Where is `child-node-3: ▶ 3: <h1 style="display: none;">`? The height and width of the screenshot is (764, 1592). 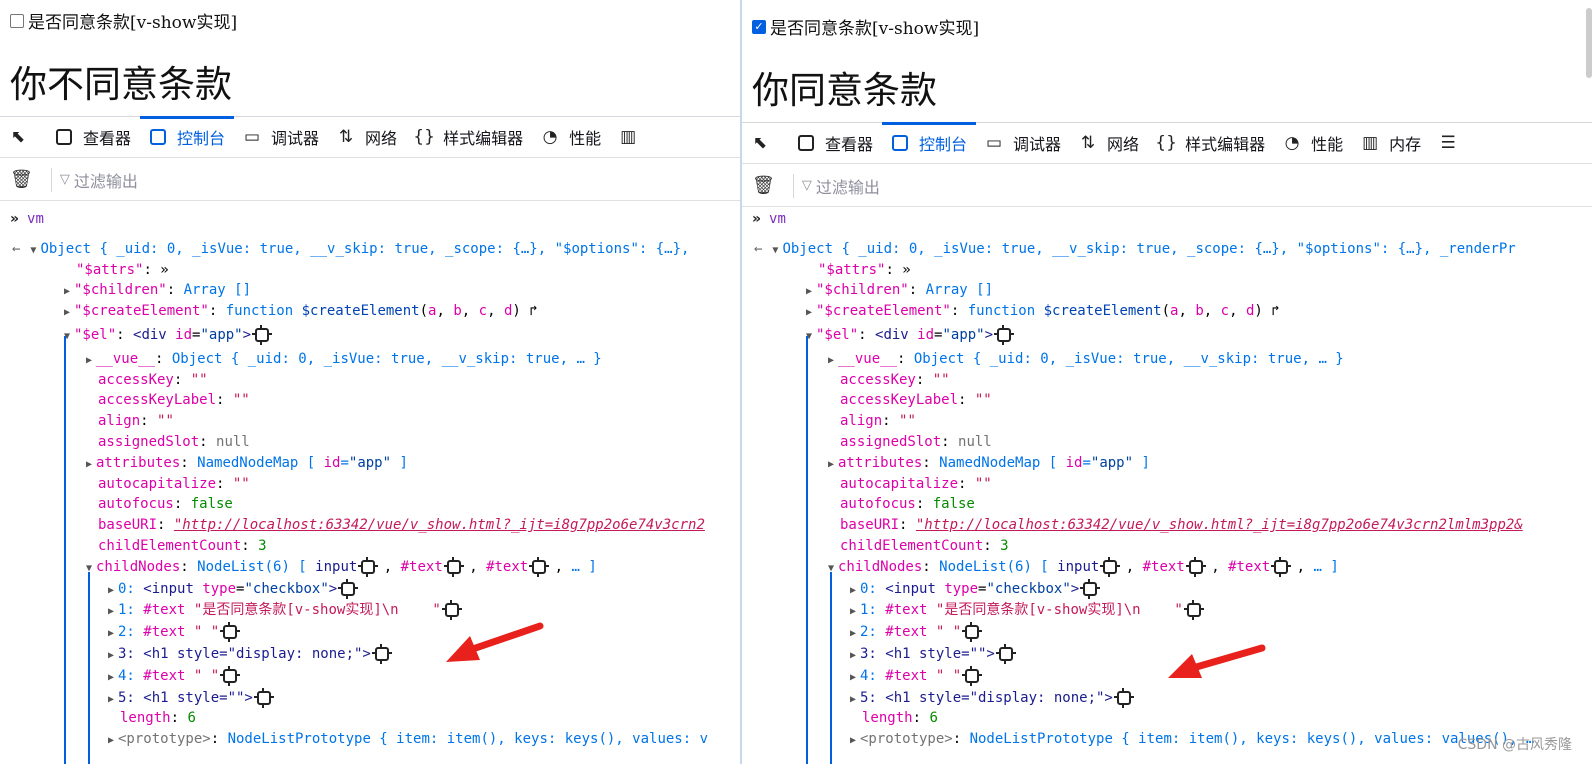 child-node-3: ▶ 3: <h1 style="display: none;"> is located at coordinates (370, 655).